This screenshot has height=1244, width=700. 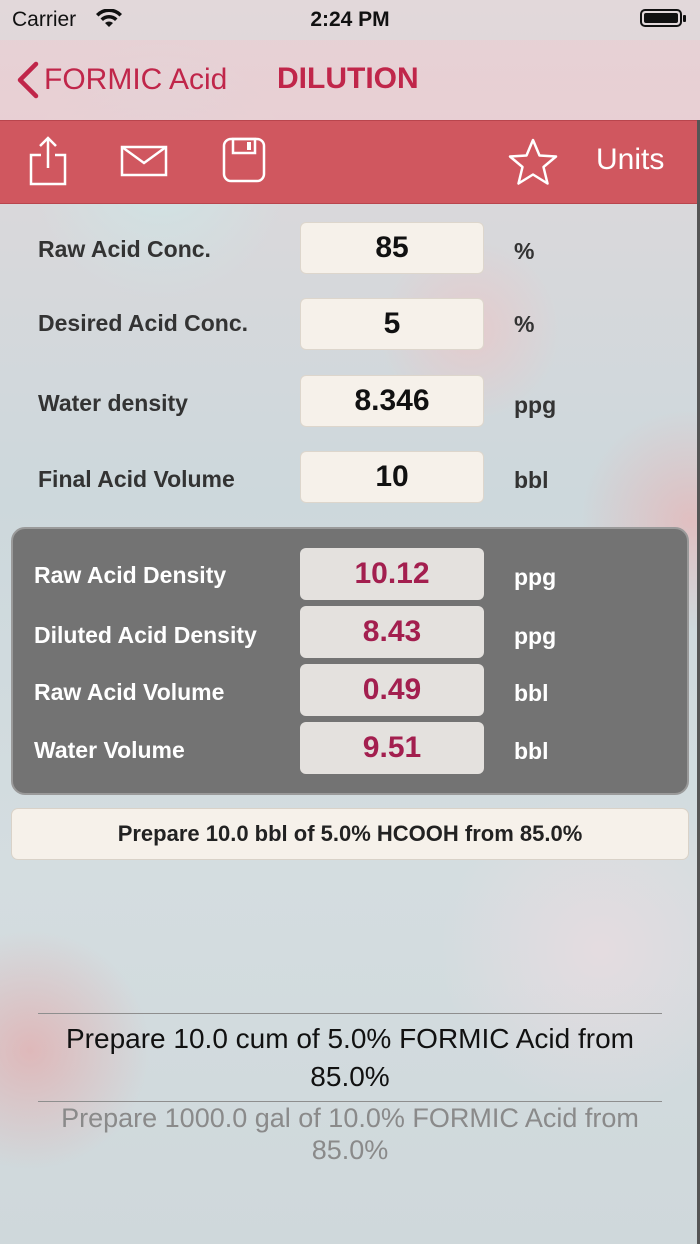 What do you see at coordinates (531, 480) in the screenshot?
I see `final-acid-volume-unit: bbl` at bounding box center [531, 480].